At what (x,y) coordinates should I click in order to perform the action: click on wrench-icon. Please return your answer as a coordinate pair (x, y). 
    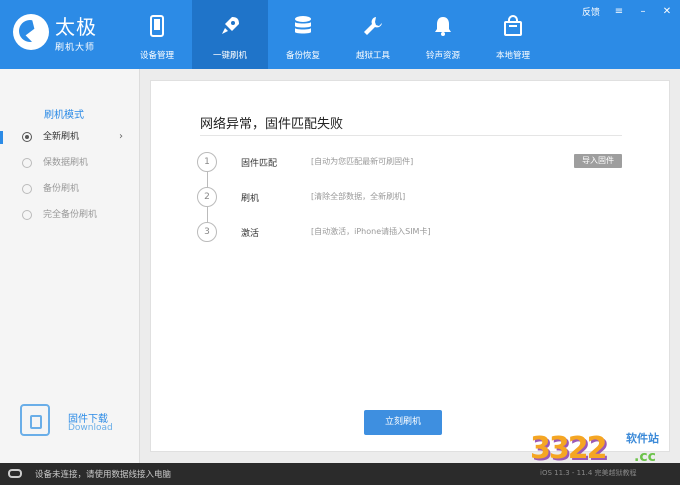
    Looking at the image, I should click on (373, 26).